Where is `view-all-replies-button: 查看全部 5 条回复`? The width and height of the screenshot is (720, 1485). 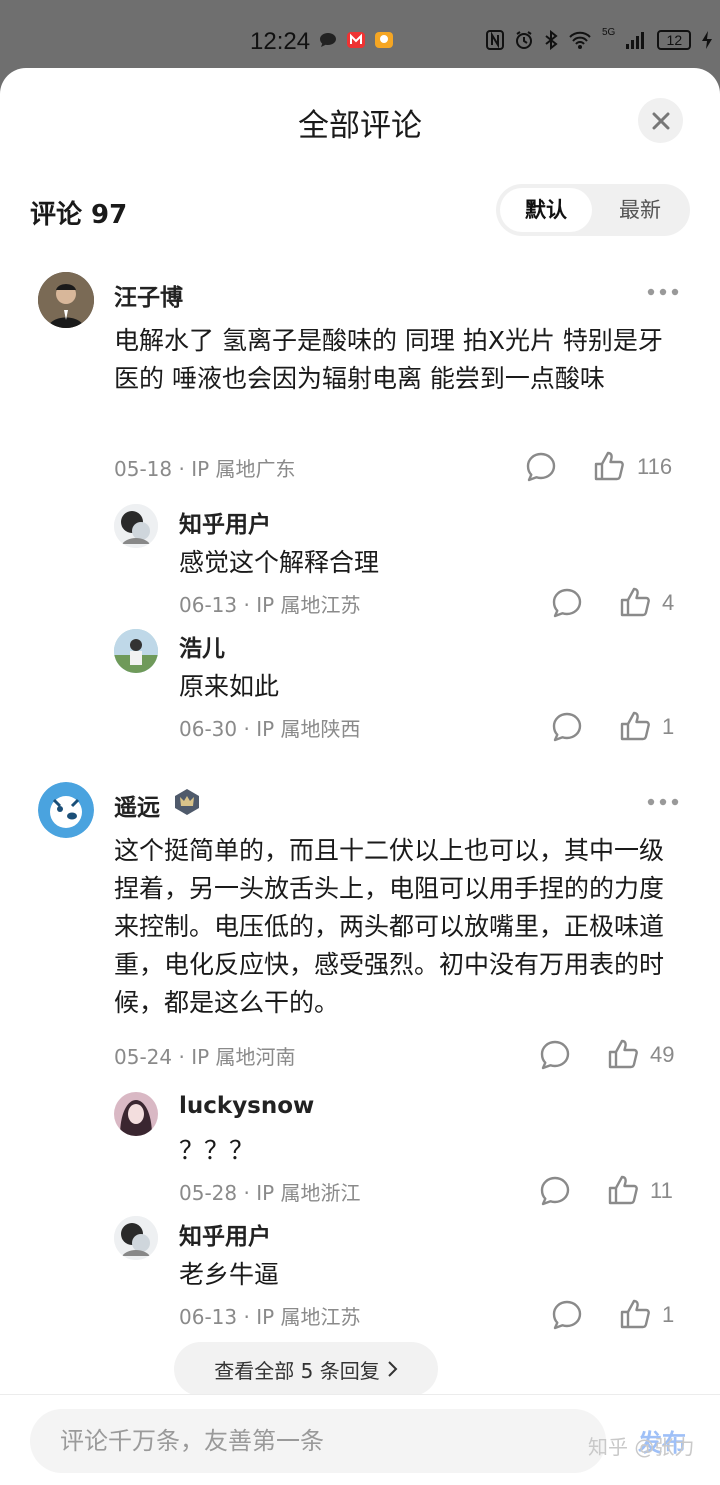
view-all-replies-button: 查看全部 5 条回复 is located at coordinates (306, 1369).